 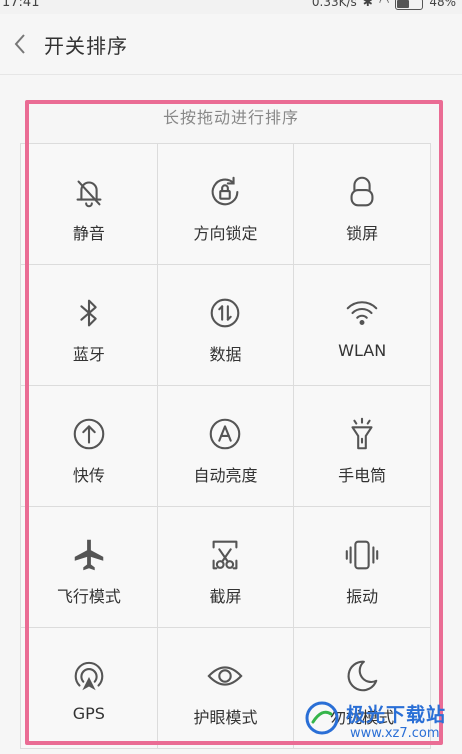 I want to click on toggle-label: 自动亮度, so click(x=225, y=475).